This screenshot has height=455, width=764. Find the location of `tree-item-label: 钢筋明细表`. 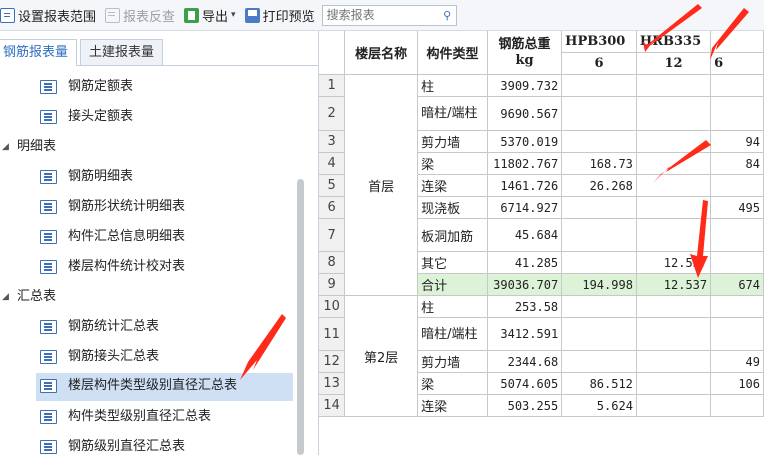

tree-item-label: 钢筋明细表 is located at coordinates (101, 176).